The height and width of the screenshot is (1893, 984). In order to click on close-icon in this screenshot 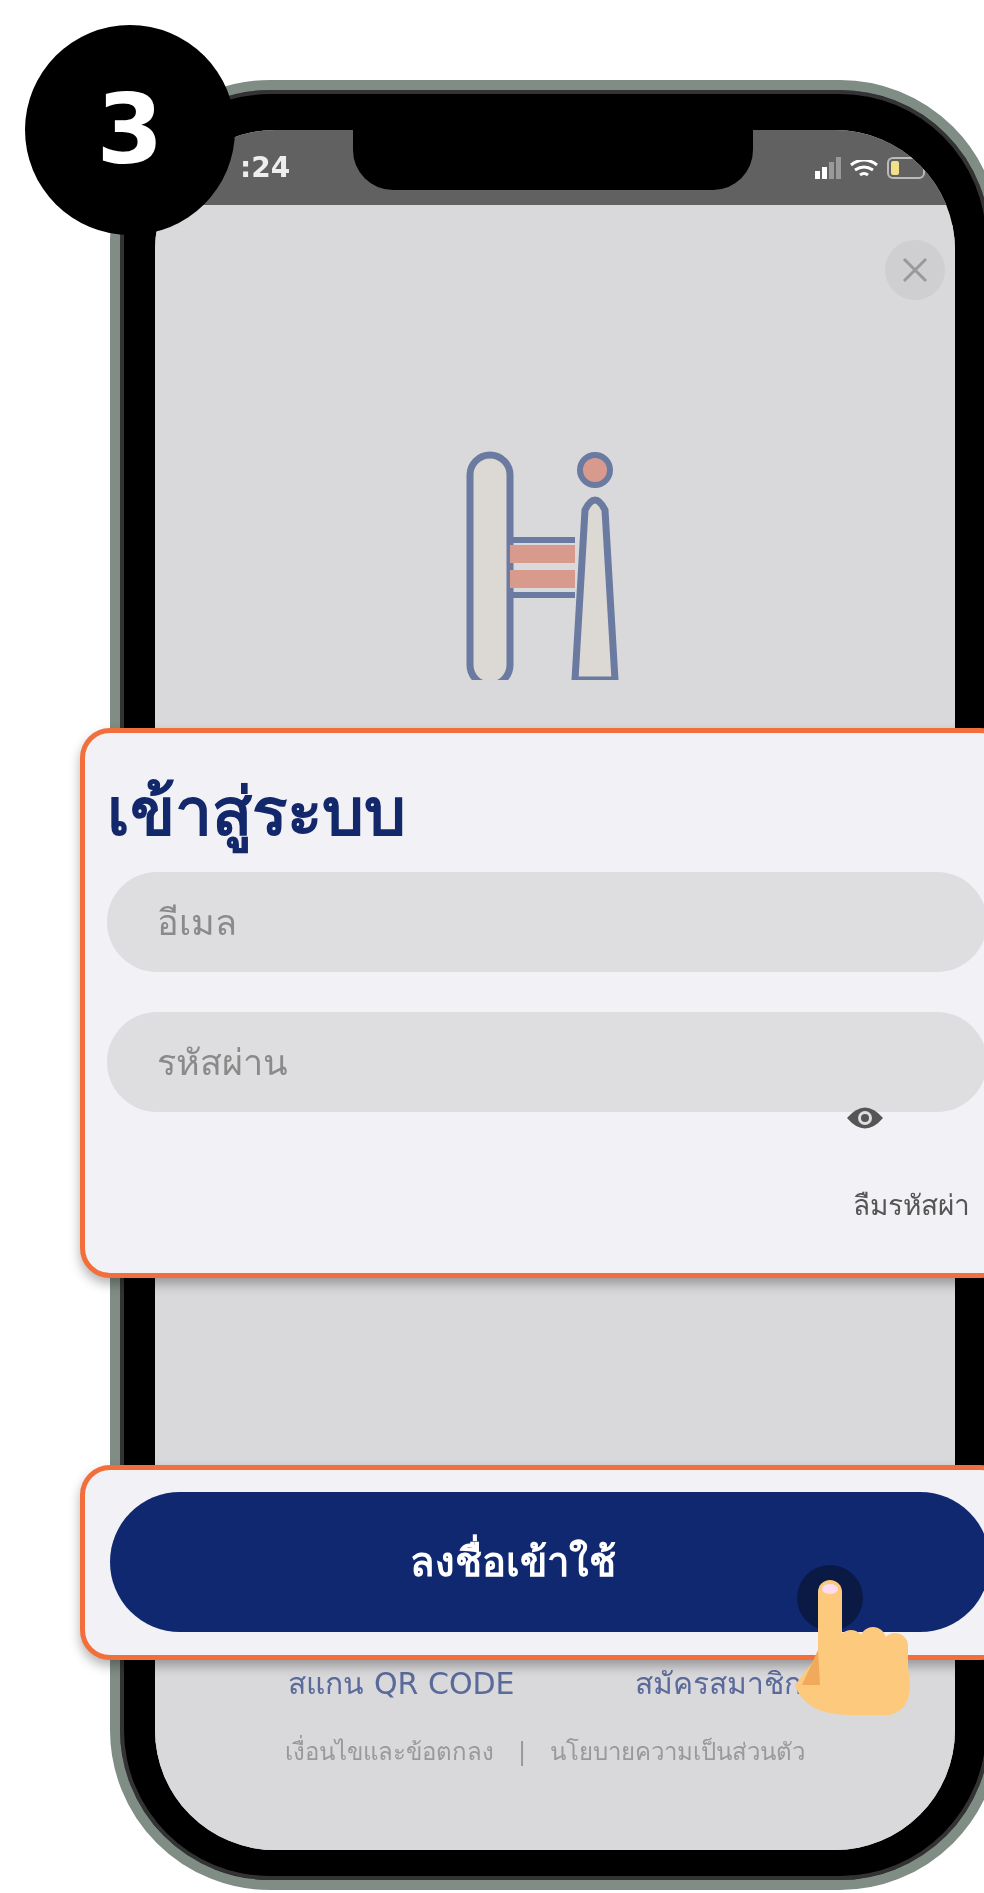, I will do `click(915, 270)`.